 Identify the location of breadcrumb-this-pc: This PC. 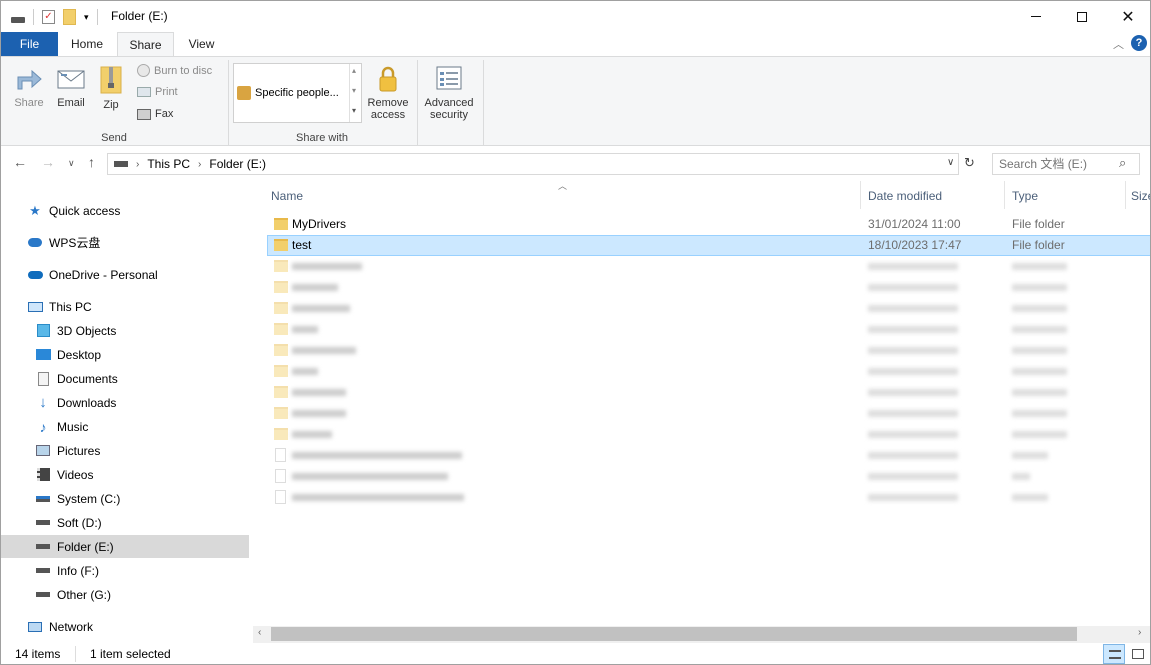
(168, 164).